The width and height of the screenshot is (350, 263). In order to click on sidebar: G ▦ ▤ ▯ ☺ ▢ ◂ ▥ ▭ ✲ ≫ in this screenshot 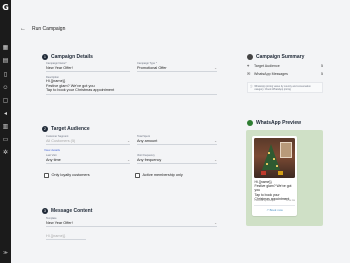, I will do `click(5, 131)`.